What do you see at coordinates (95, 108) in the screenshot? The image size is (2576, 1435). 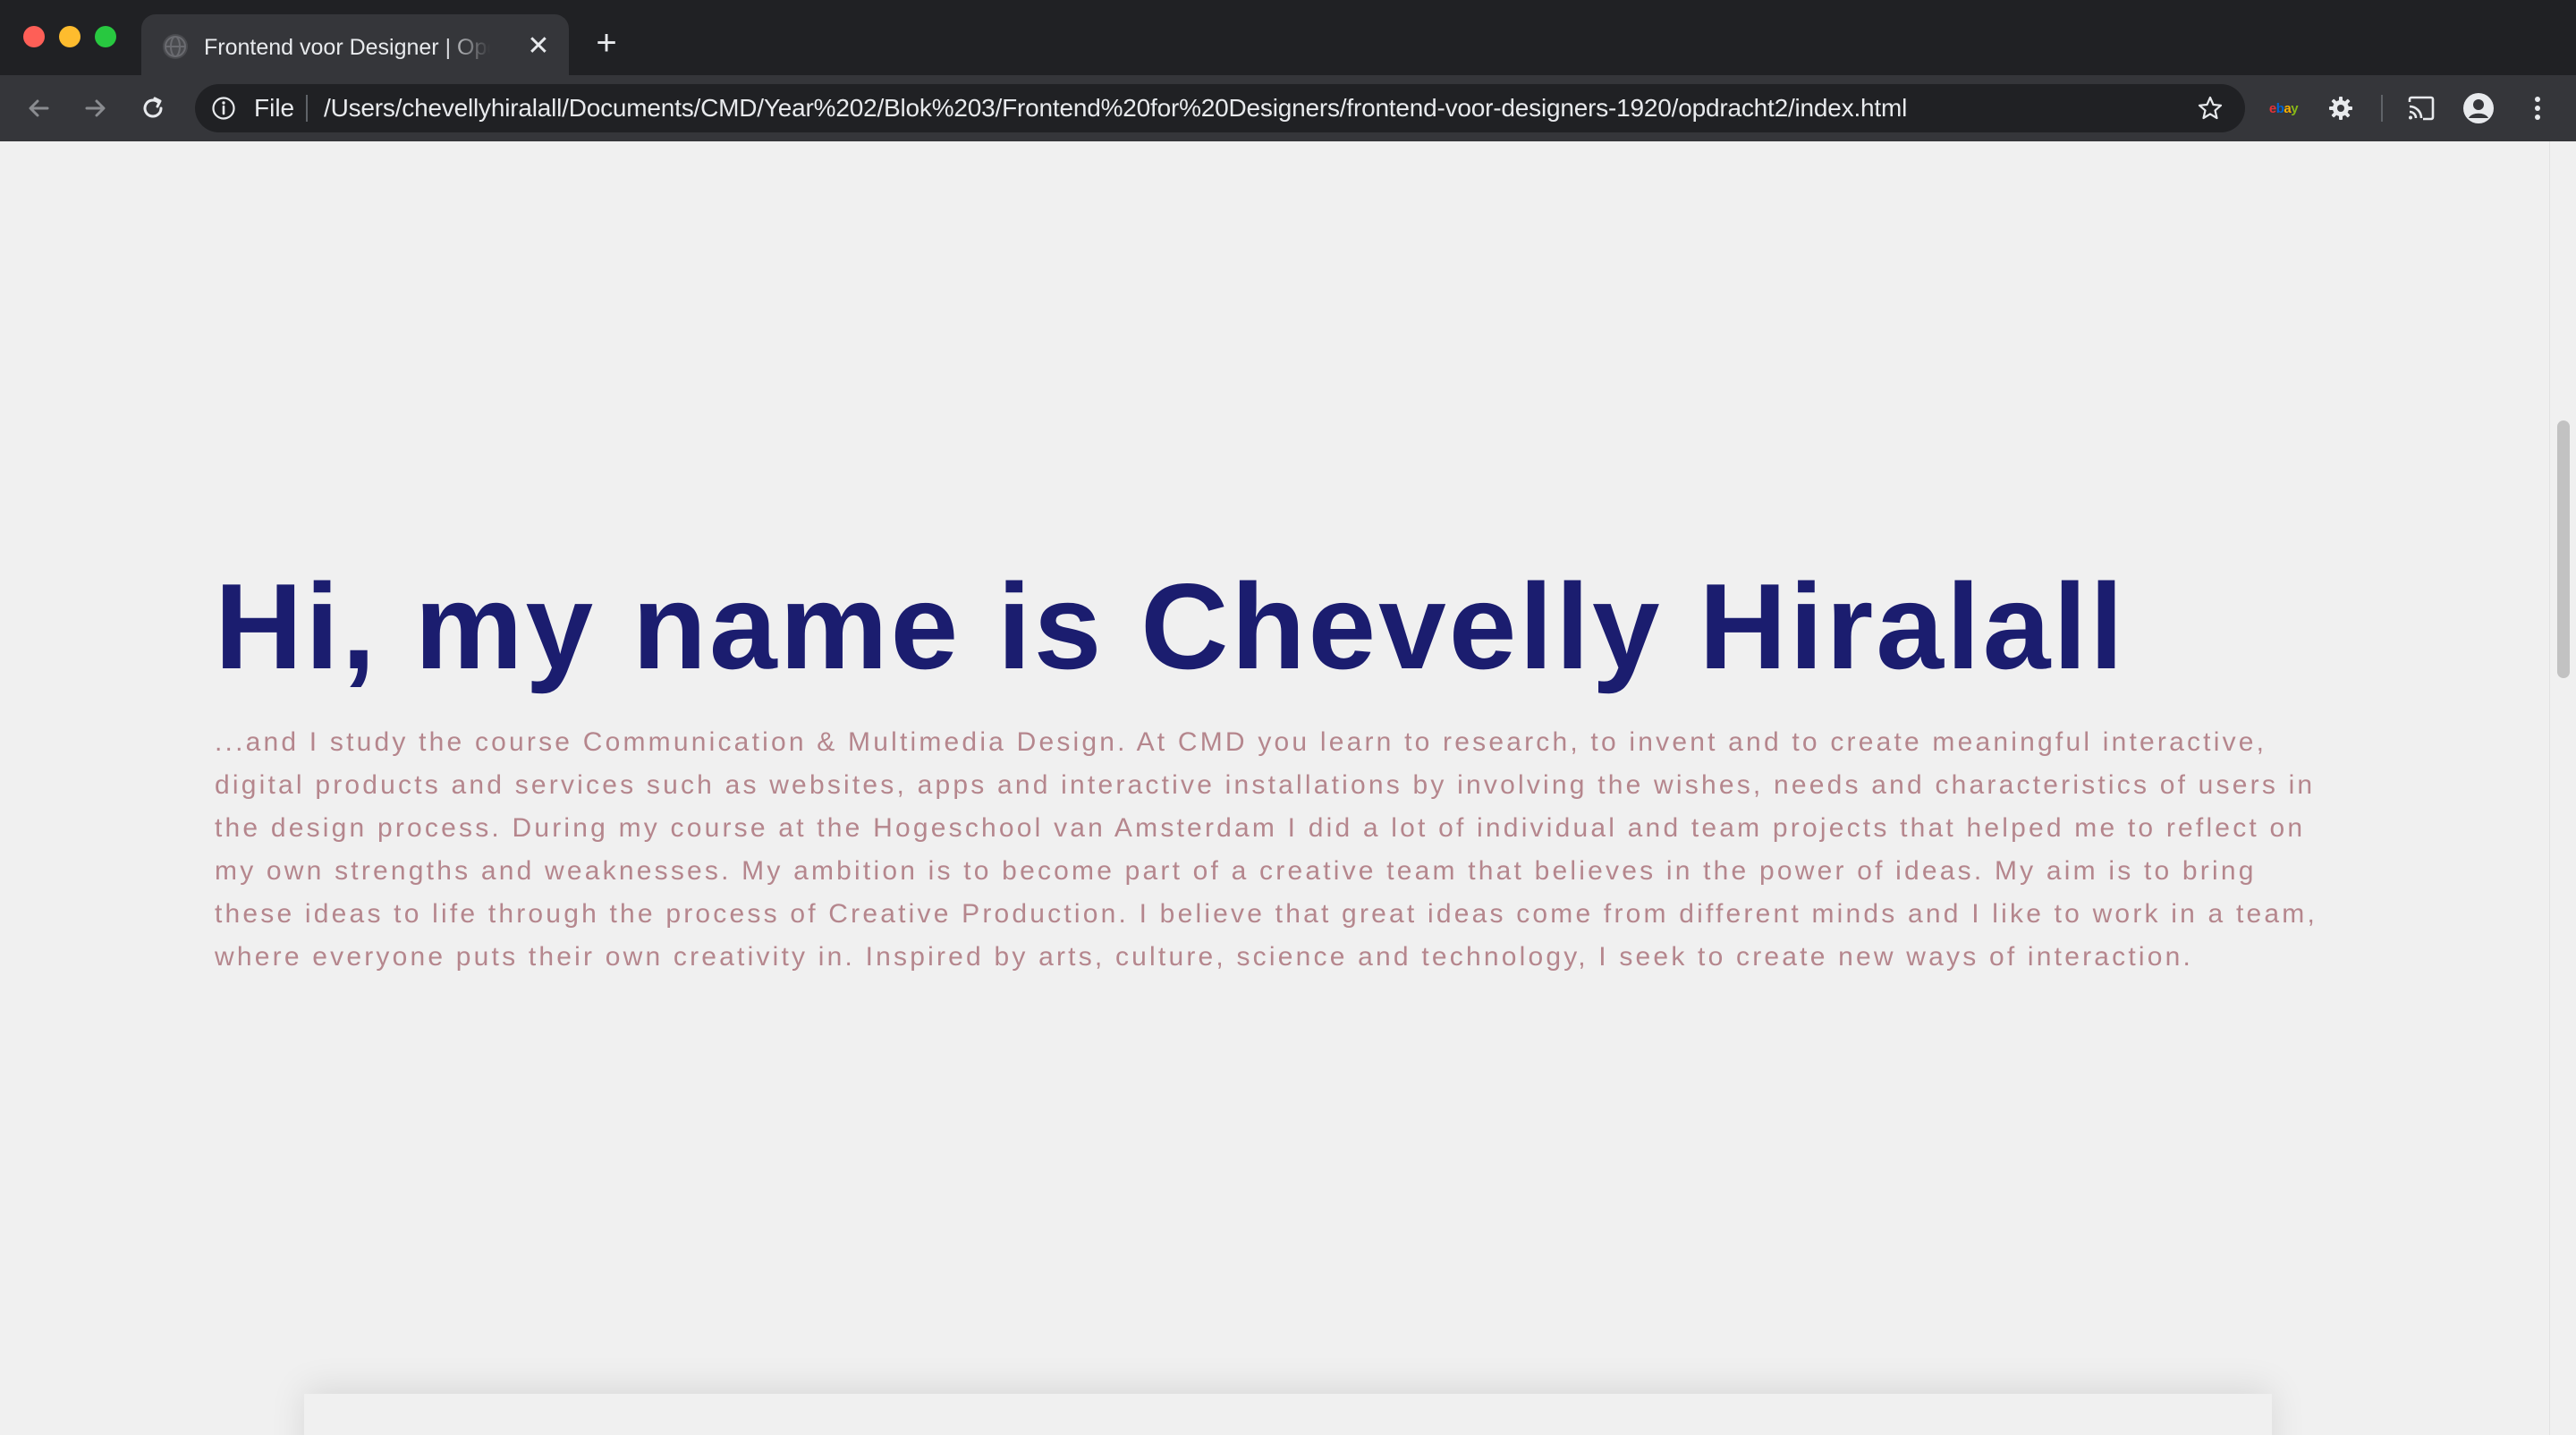 I see `forward-arrow-icon` at bounding box center [95, 108].